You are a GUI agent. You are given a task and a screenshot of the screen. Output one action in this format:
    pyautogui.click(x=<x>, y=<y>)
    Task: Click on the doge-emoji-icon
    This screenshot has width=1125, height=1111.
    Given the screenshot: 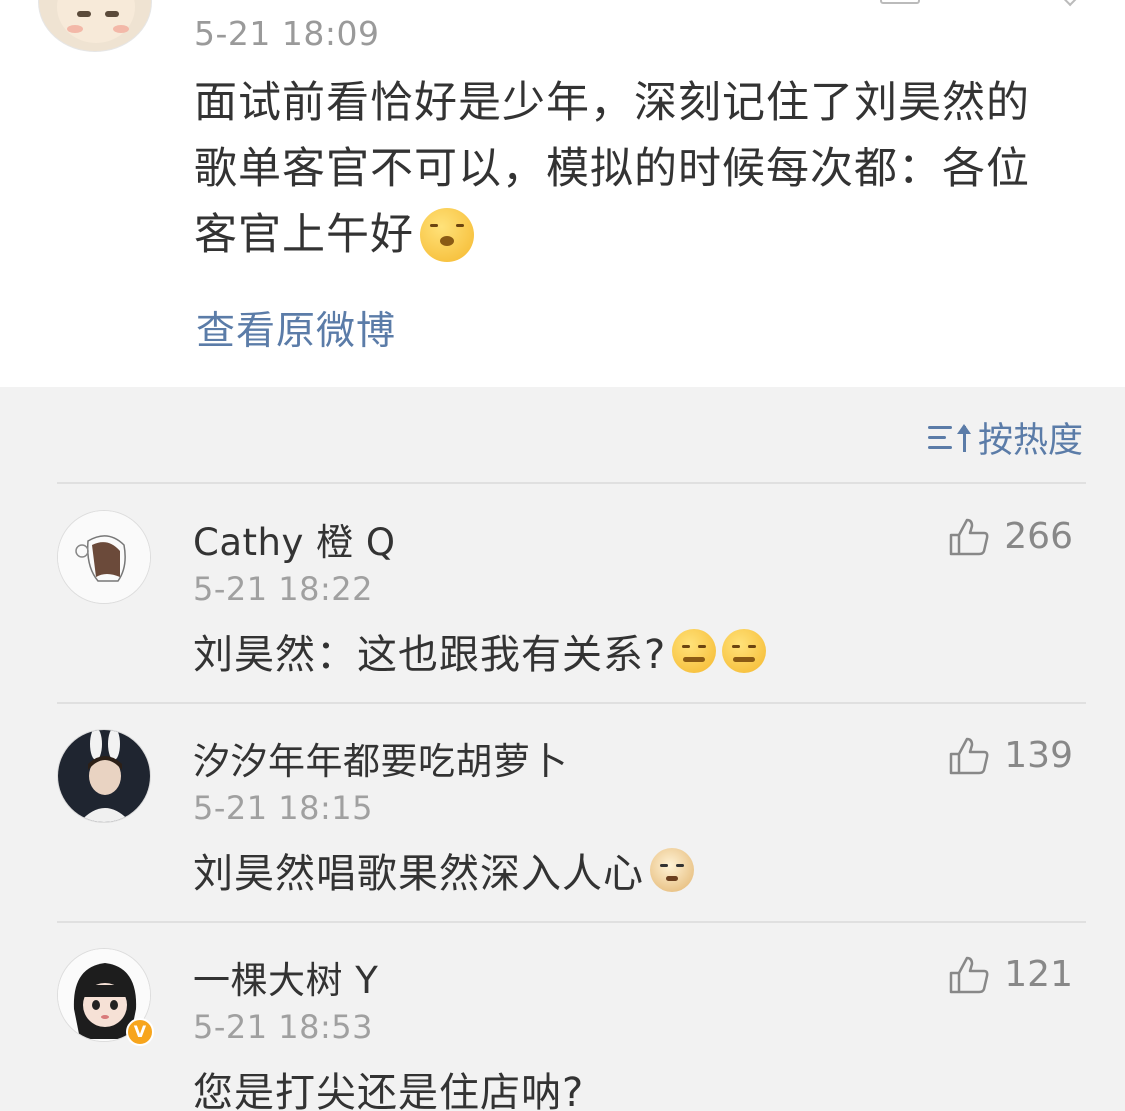 What is the action you would take?
    pyautogui.click(x=672, y=870)
    